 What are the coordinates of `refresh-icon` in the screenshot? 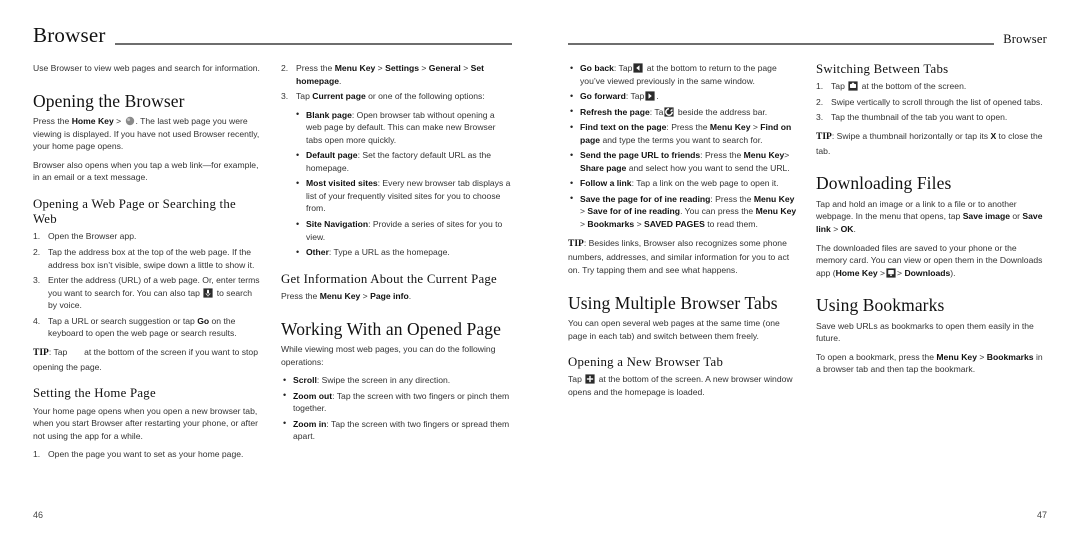 It's located at (669, 112).